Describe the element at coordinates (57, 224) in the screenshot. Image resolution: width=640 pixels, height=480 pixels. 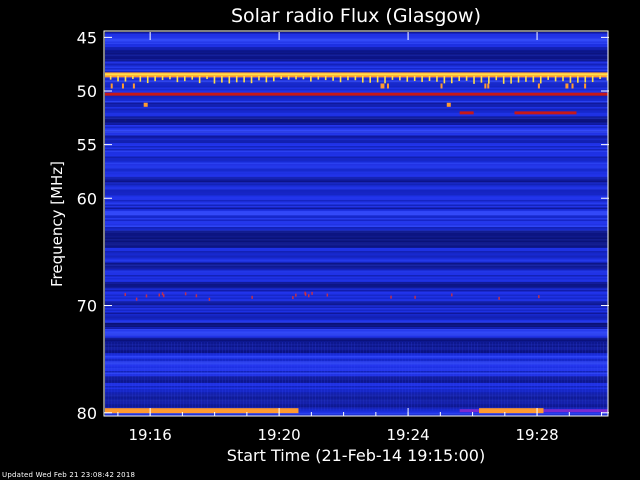
I see `y-axis-label: Frequency [MHz]` at that location.